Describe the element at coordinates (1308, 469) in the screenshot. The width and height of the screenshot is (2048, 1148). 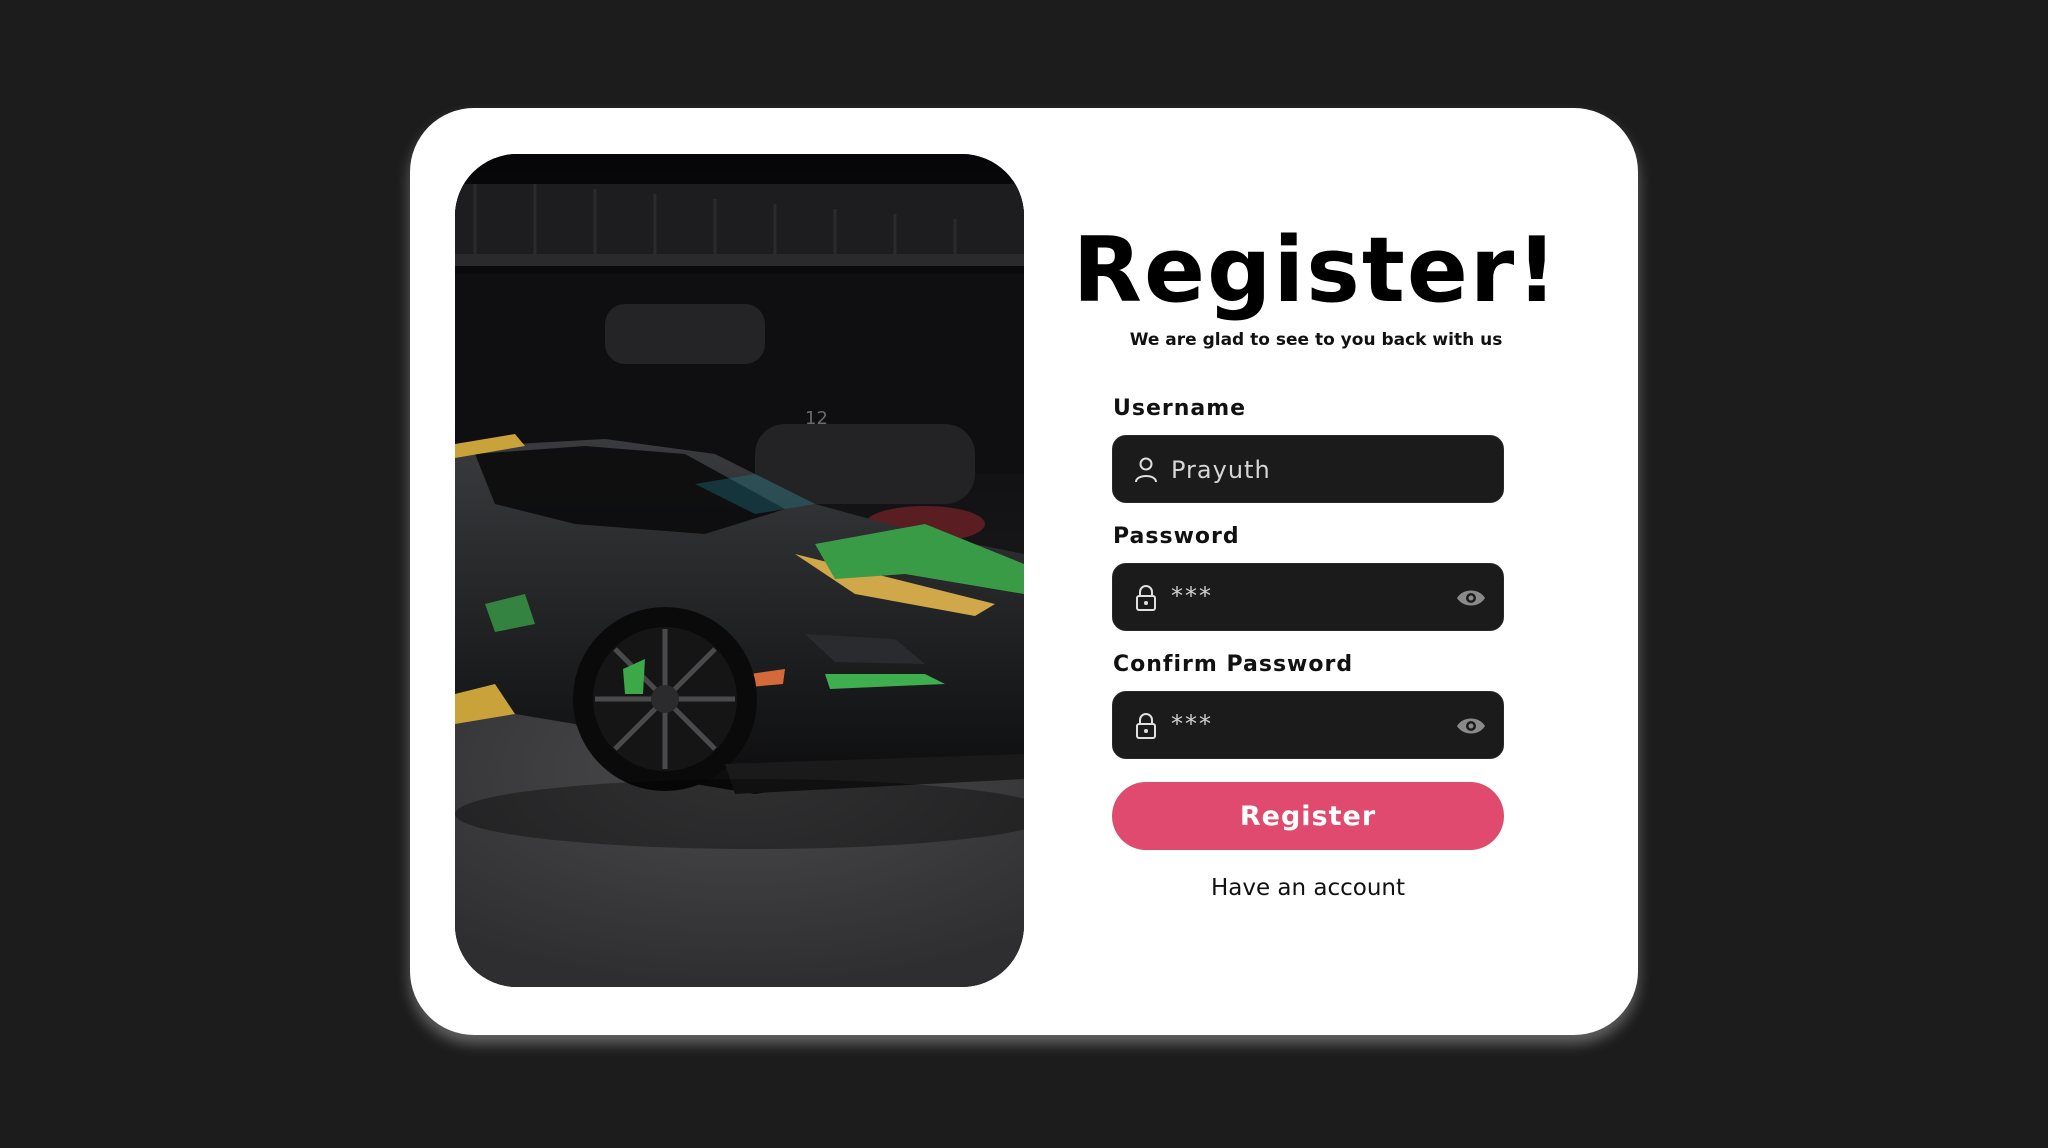
I see `username-field: Prayuth` at that location.